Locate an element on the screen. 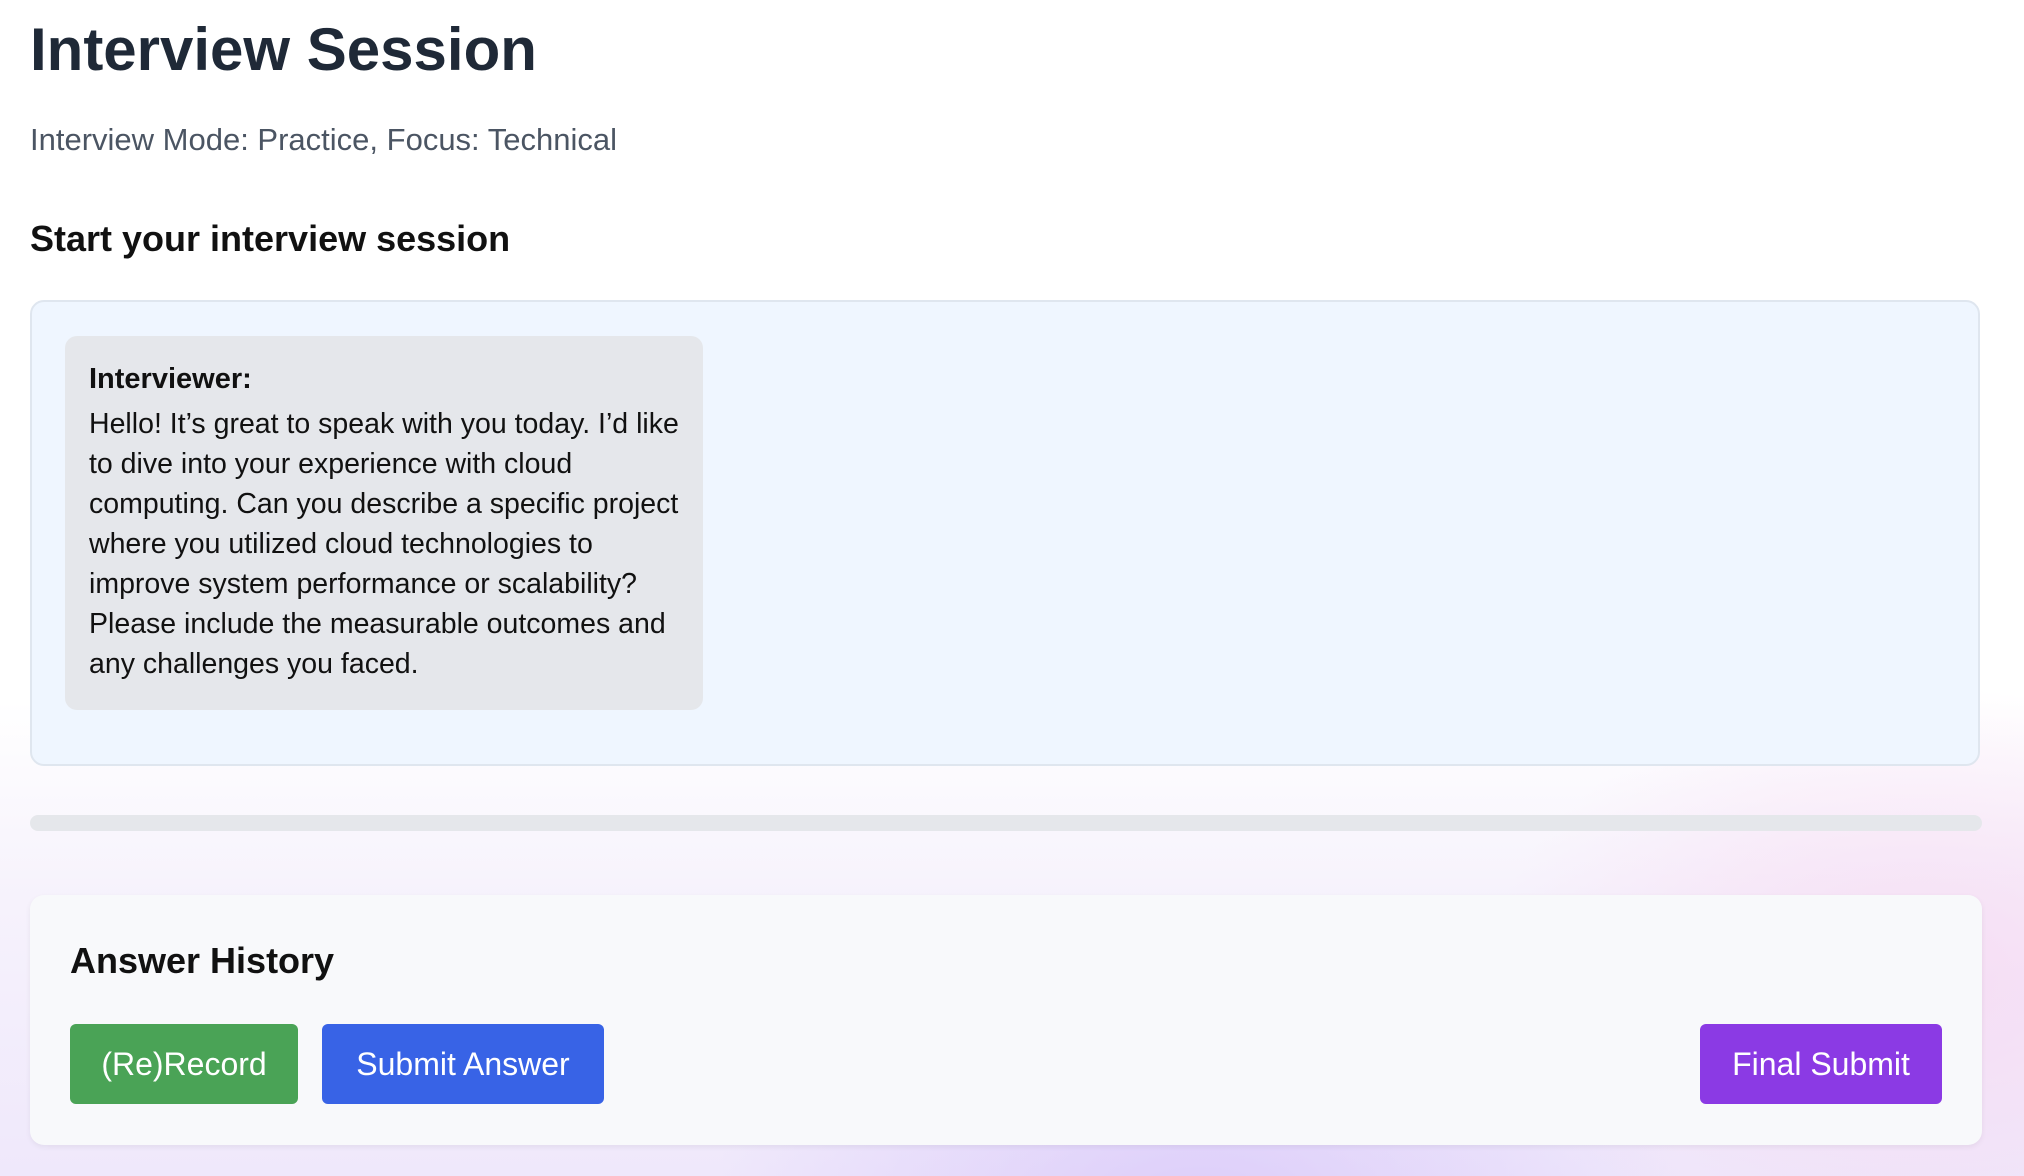  session-progress-bar is located at coordinates (1006, 823).